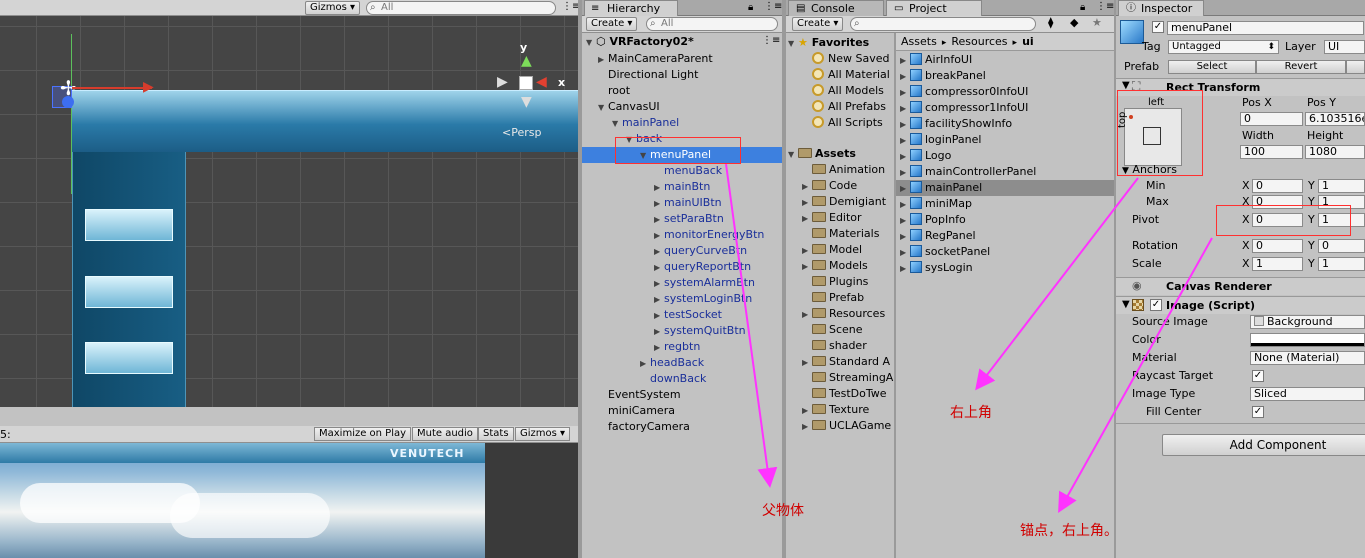  Describe the element at coordinates (834, 345) in the screenshot. I see `project-folder-item: shader` at that location.